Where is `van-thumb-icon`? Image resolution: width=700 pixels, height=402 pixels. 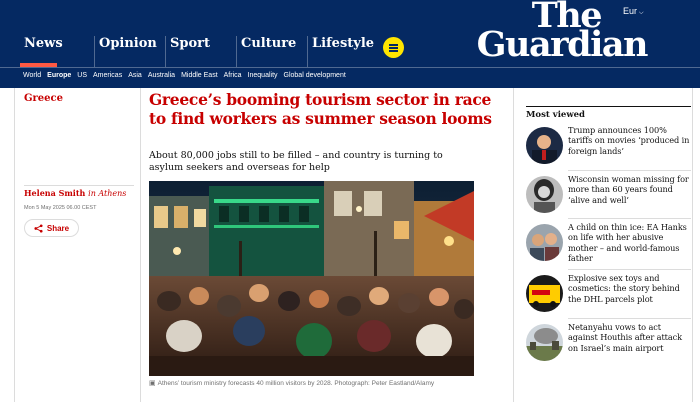 van-thumb-icon is located at coordinates (544, 293).